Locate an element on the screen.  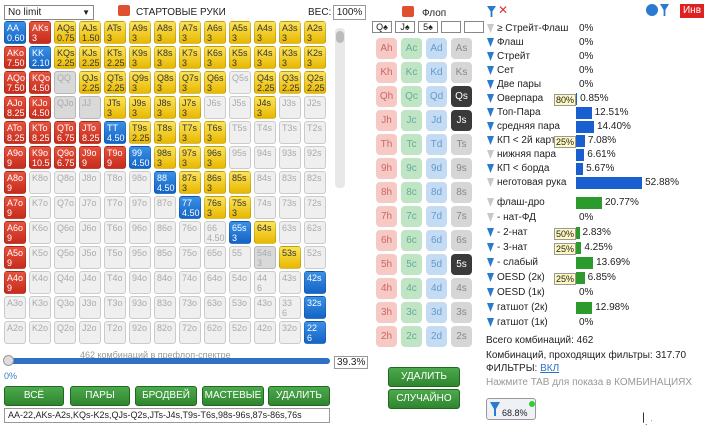
deck-card: 8d is located at coordinates (436, 192).